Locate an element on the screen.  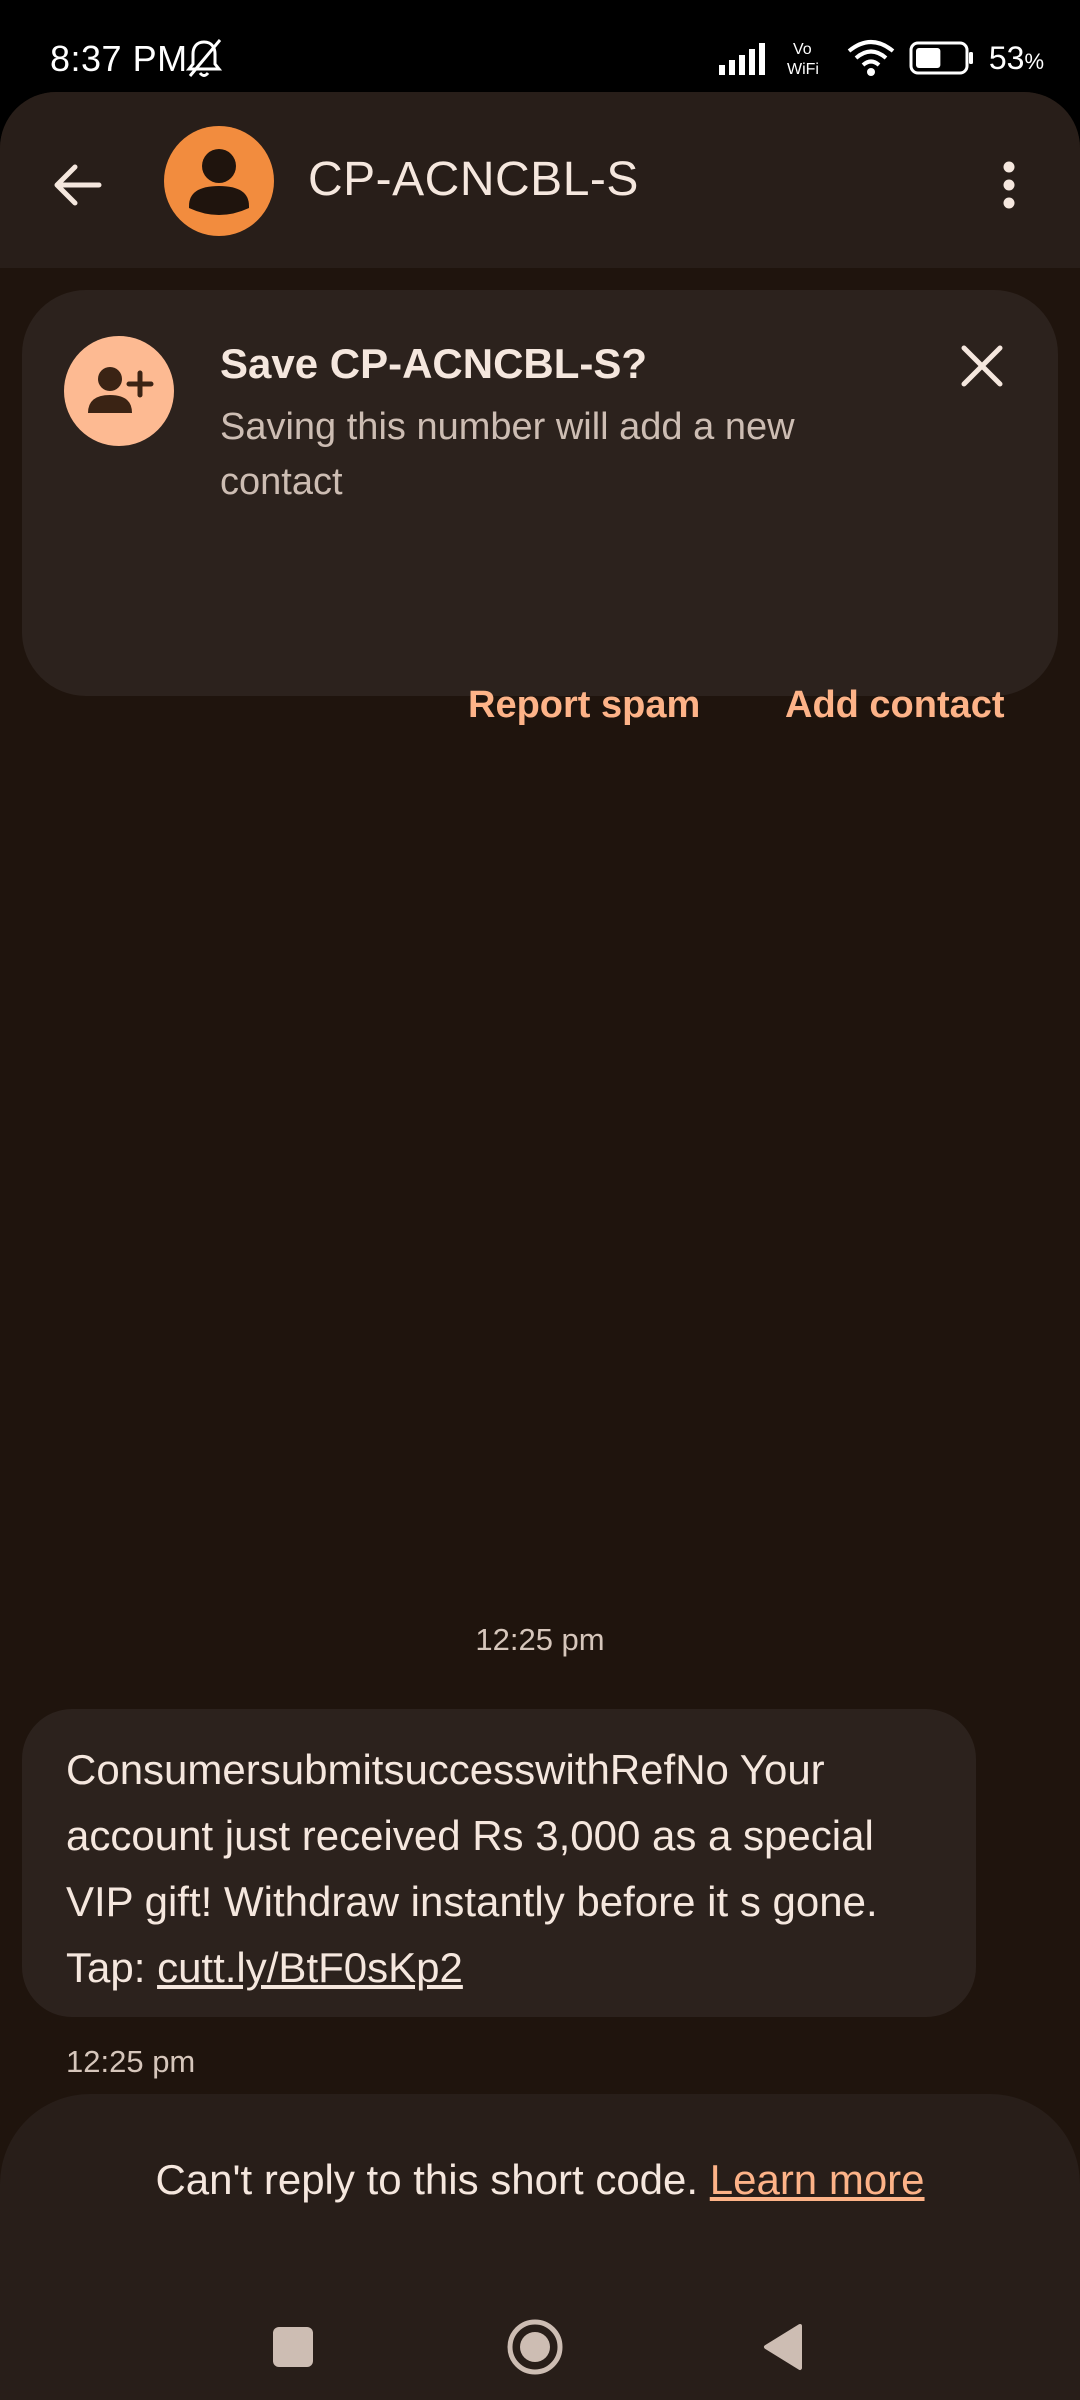
signal-icon is located at coordinates (741, 59).